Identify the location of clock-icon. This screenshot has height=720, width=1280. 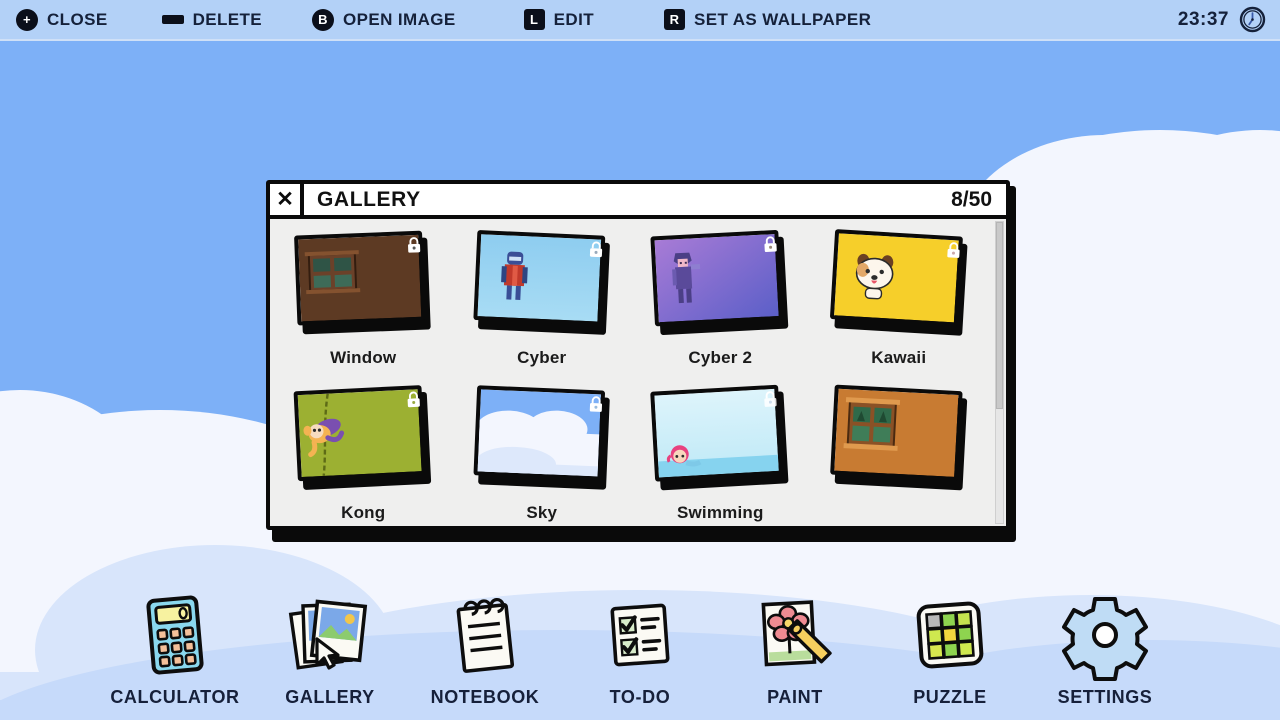
(1252, 19).